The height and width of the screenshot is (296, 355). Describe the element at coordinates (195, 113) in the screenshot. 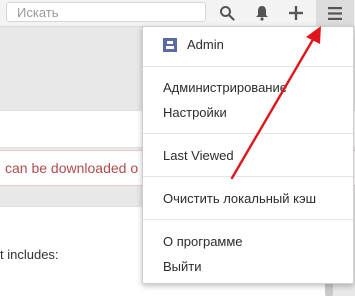

I see `menu-item-settings: Настройки` at that location.